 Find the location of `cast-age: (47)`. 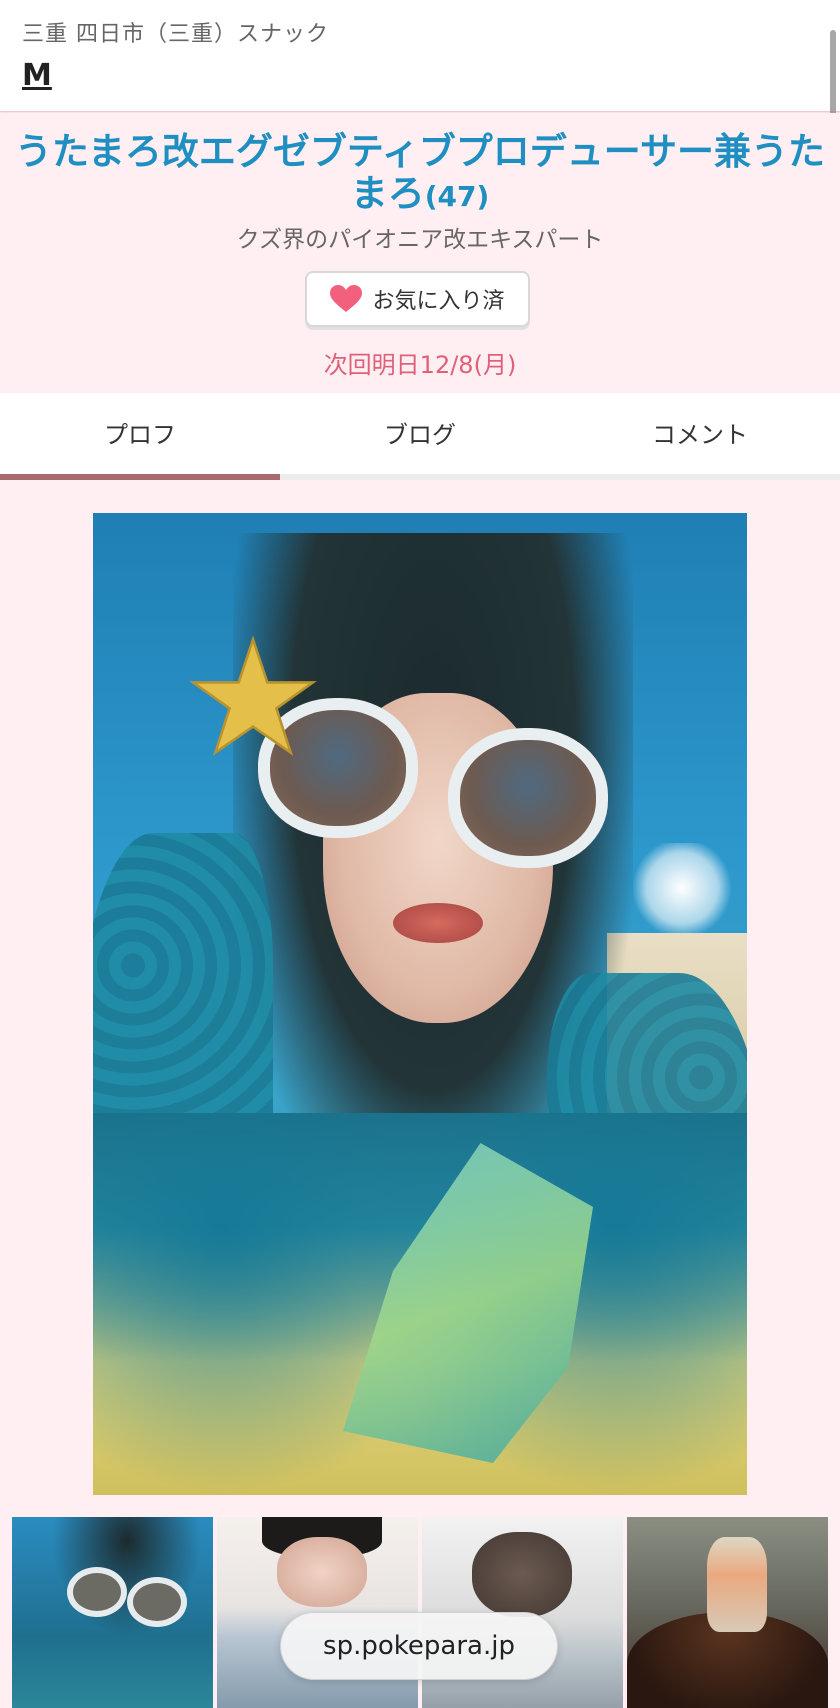

cast-age: (47) is located at coordinates (457, 196).